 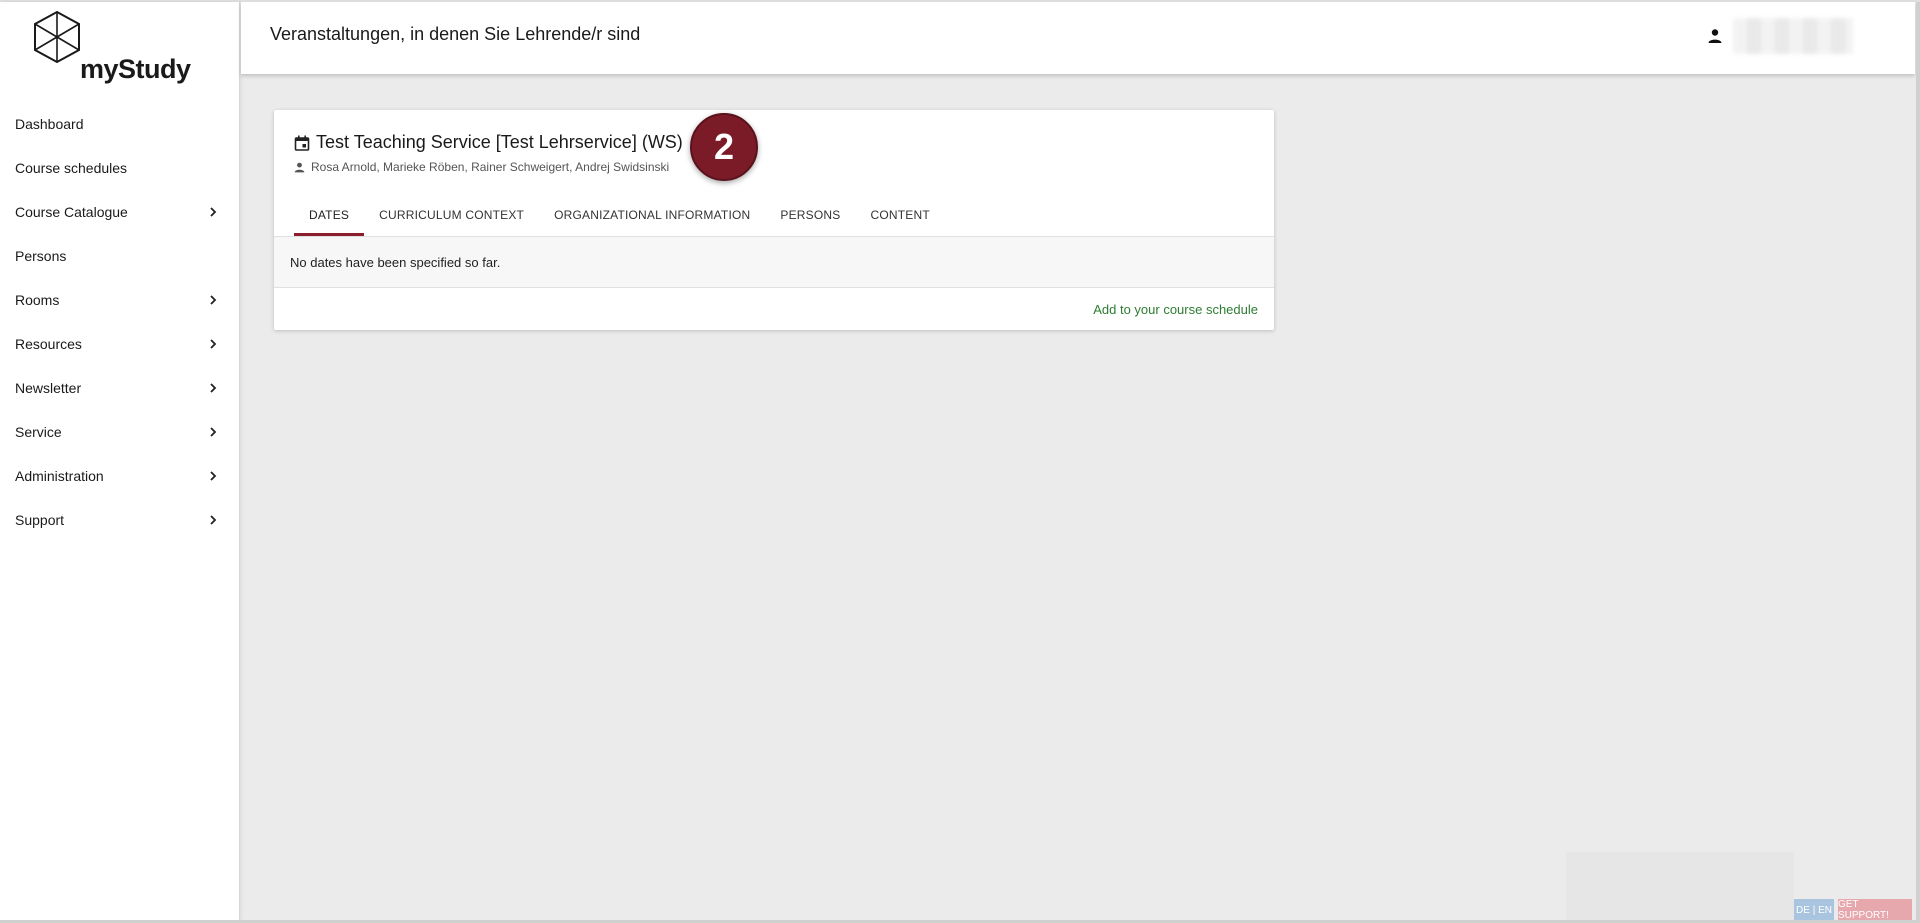 What do you see at coordinates (774, 262) in the screenshot?
I see `tab-panel-dates: No dates have been specified so far.` at bounding box center [774, 262].